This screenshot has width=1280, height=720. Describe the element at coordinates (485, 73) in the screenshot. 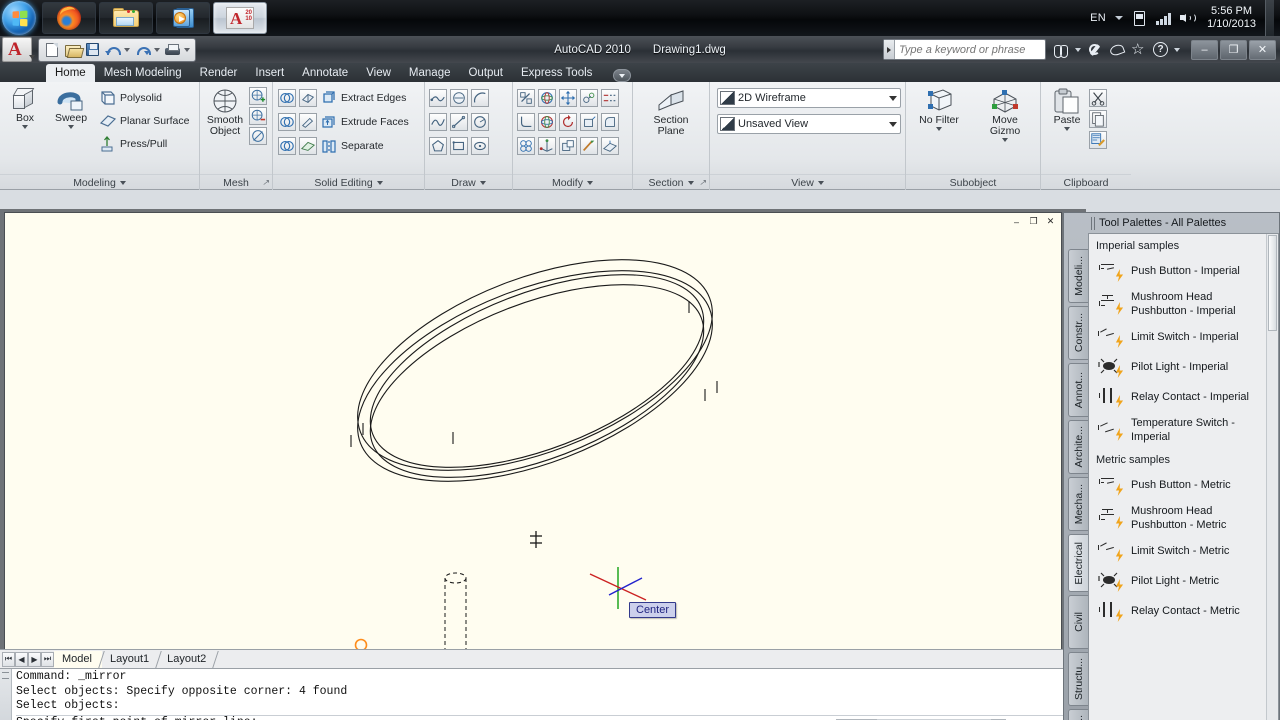

I see `tab-output: Output` at that location.